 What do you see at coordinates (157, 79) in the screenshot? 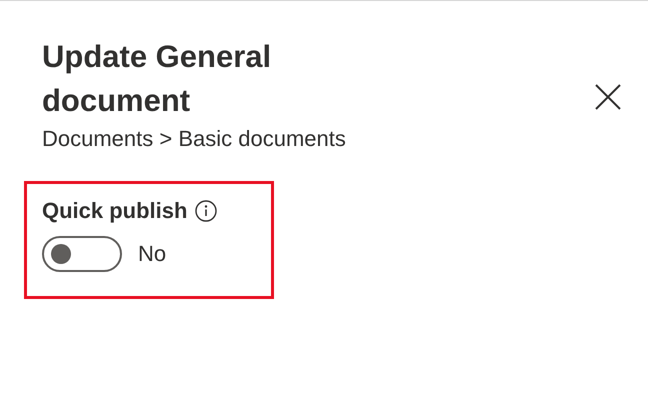
I see `panel-title: Update General document` at bounding box center [157, 79].